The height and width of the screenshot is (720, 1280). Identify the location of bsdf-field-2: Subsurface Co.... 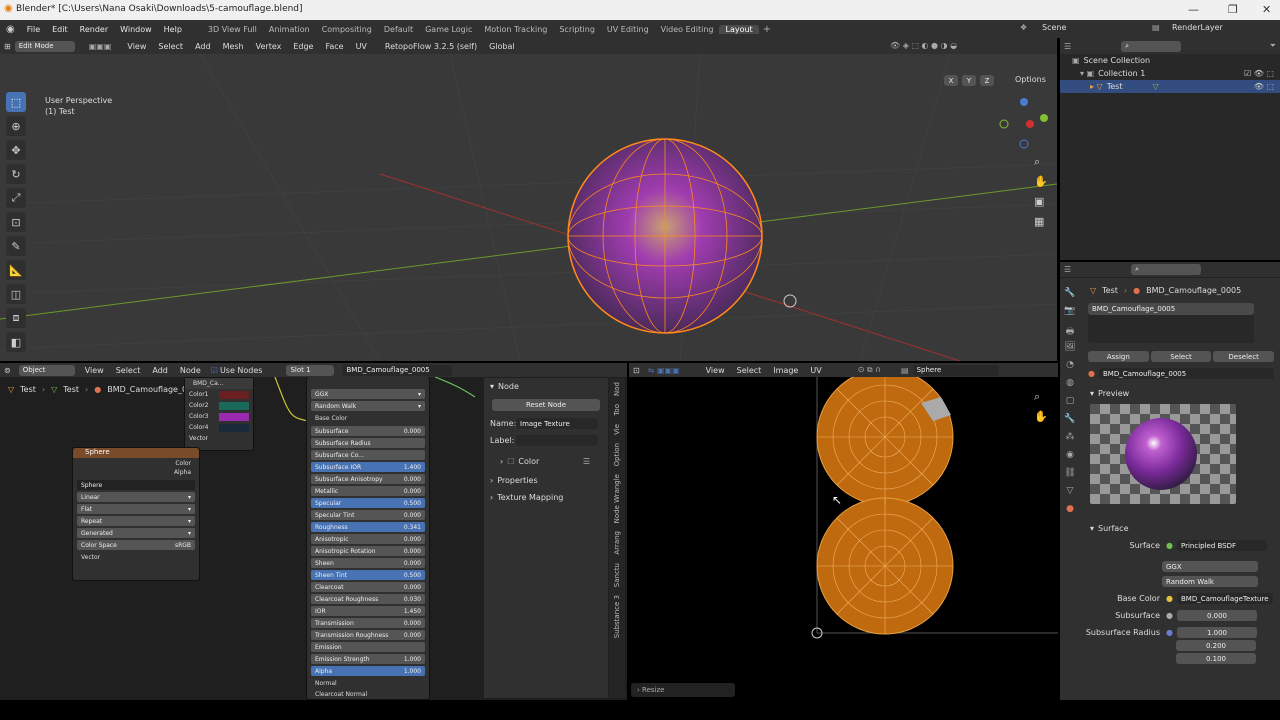
(368, 455).